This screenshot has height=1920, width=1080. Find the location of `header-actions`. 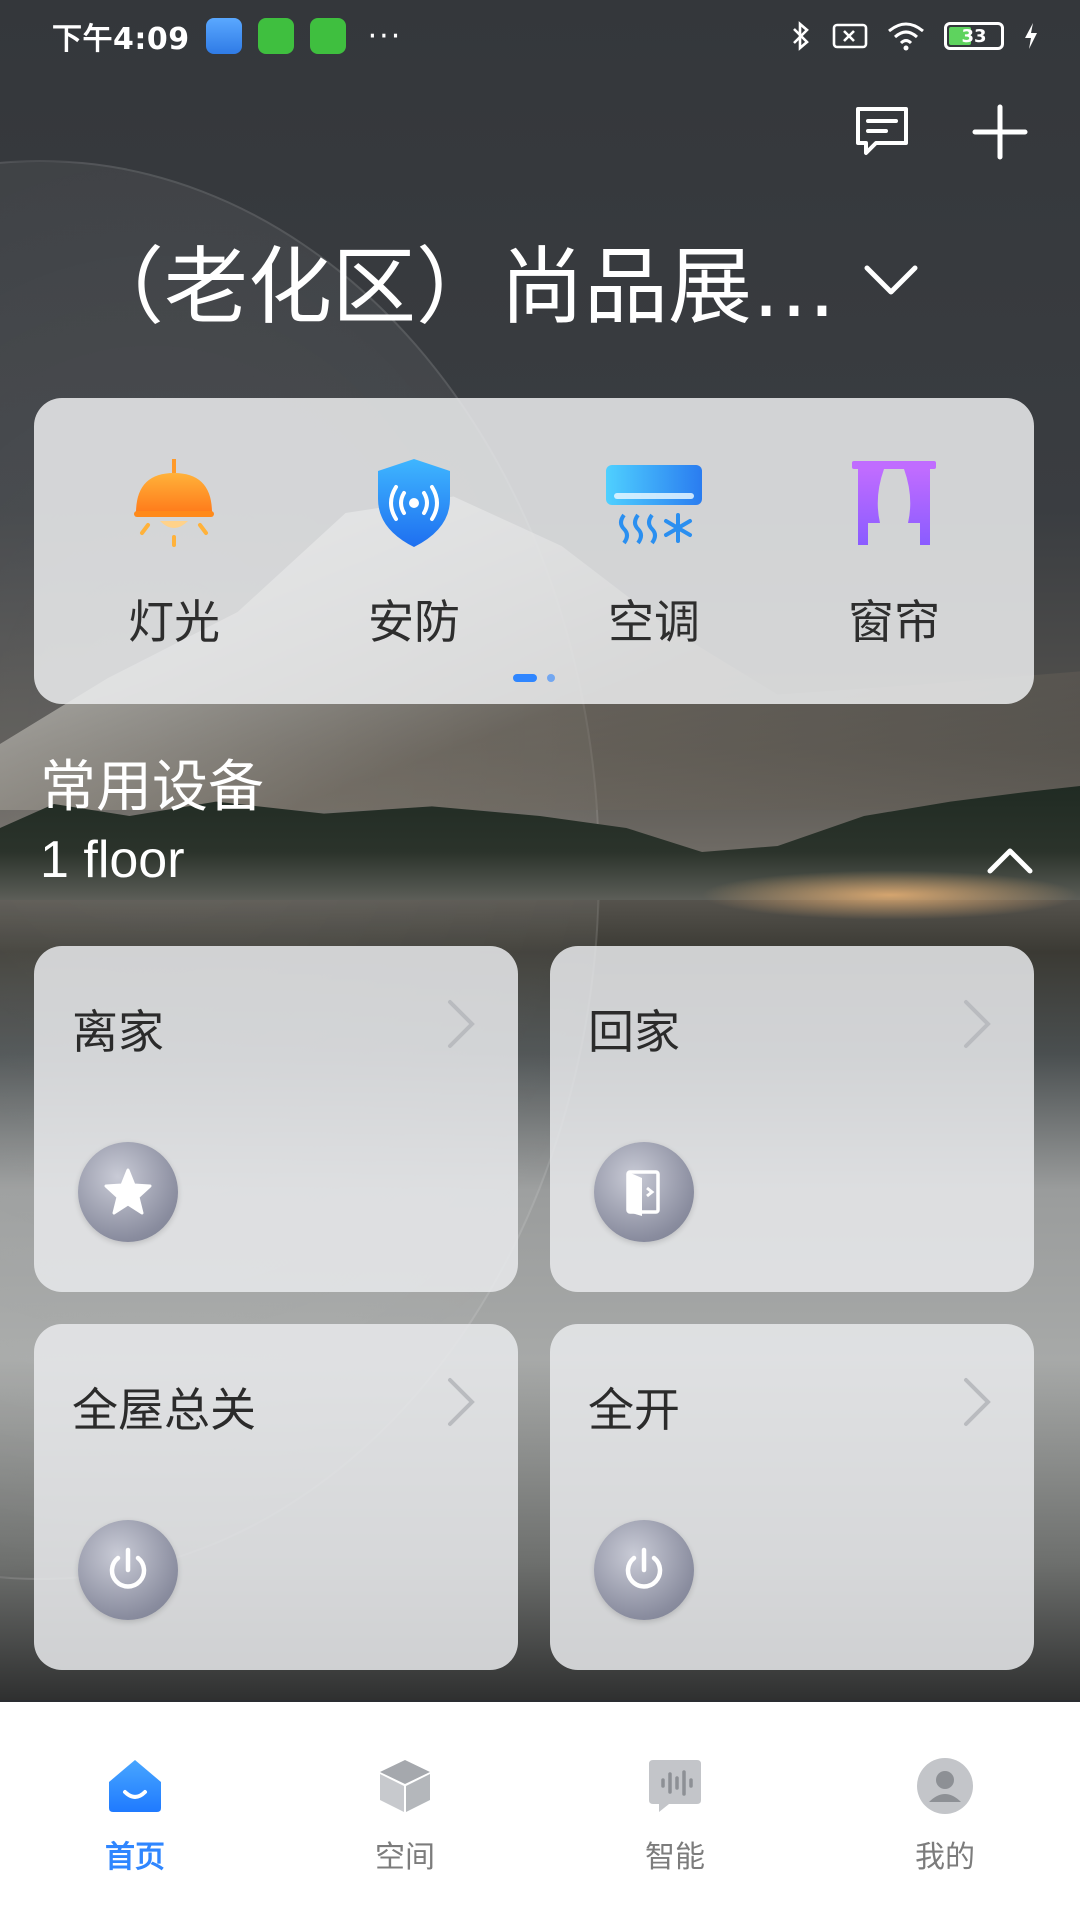

header-actions is located at coordinates (941, 132).